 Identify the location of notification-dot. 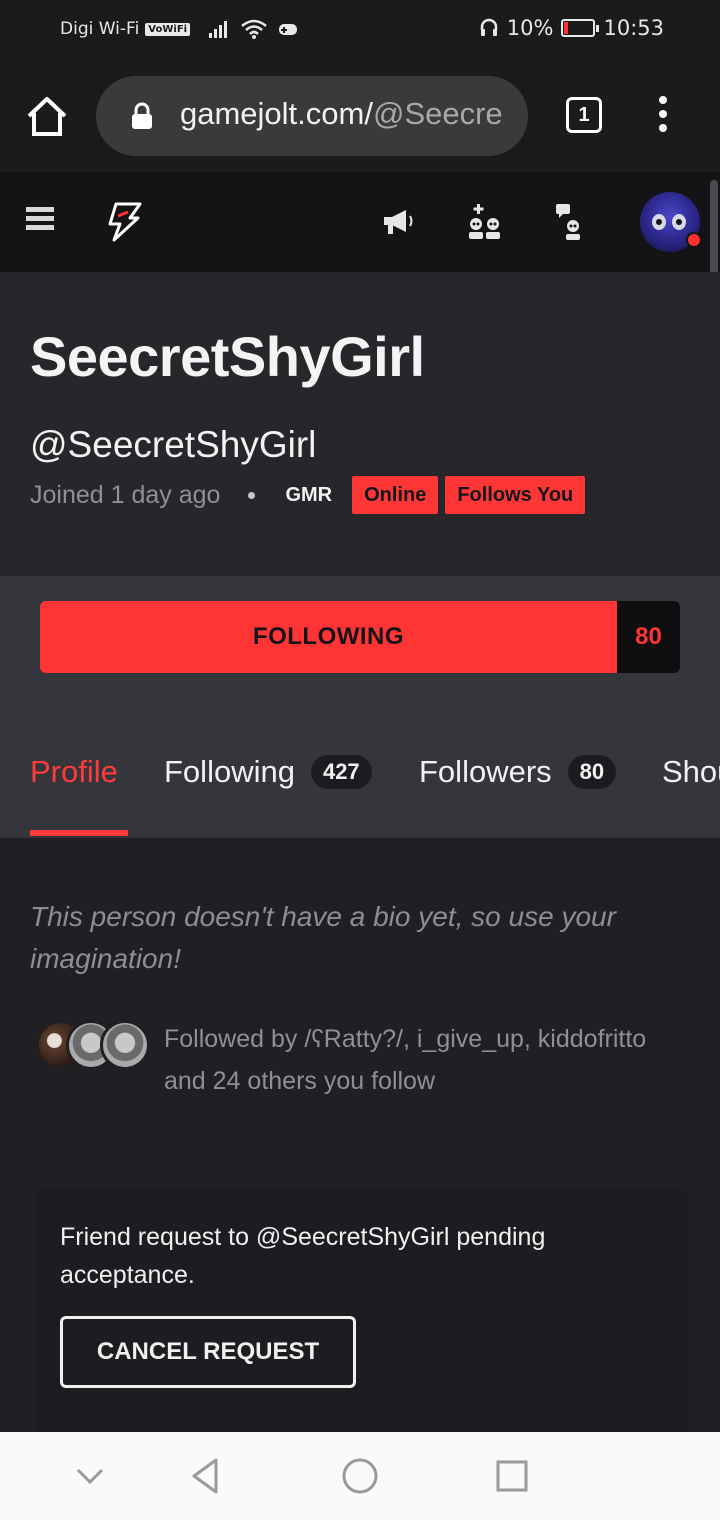
(694, 240).